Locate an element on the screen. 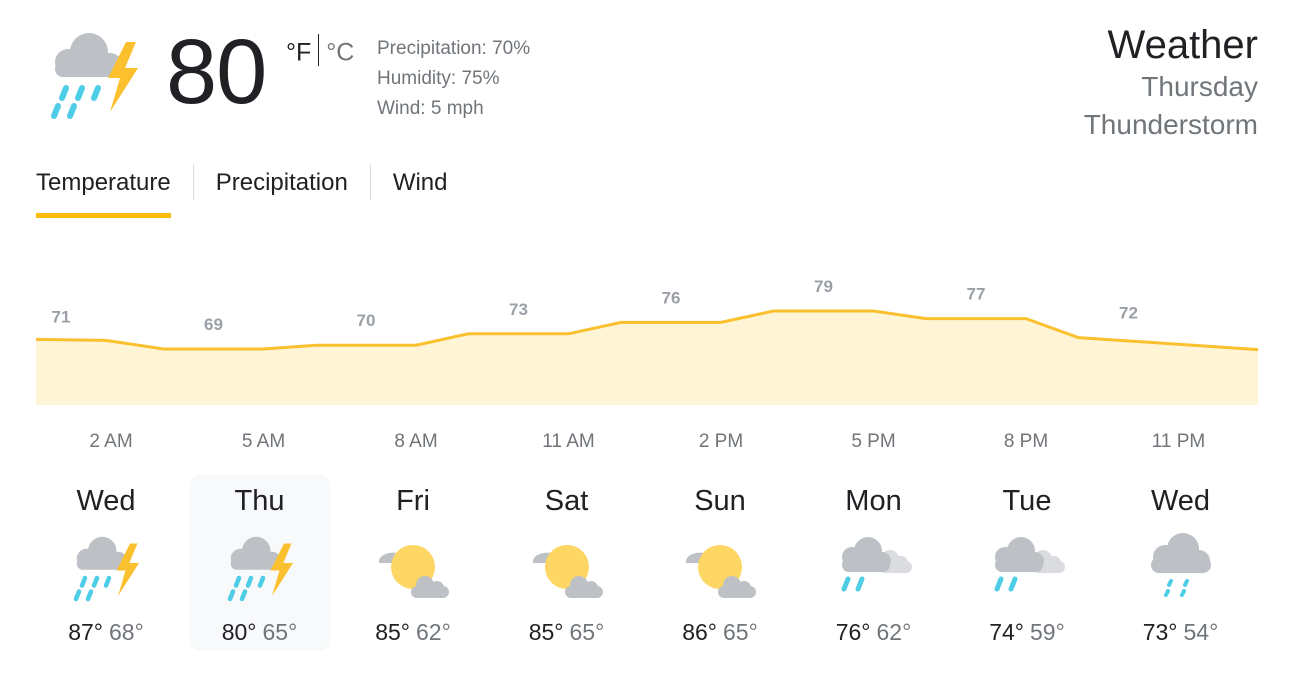 The height and width of the screenshot is (675, 1292). hour-label: 2 AM is located at coordinates (110, 441).